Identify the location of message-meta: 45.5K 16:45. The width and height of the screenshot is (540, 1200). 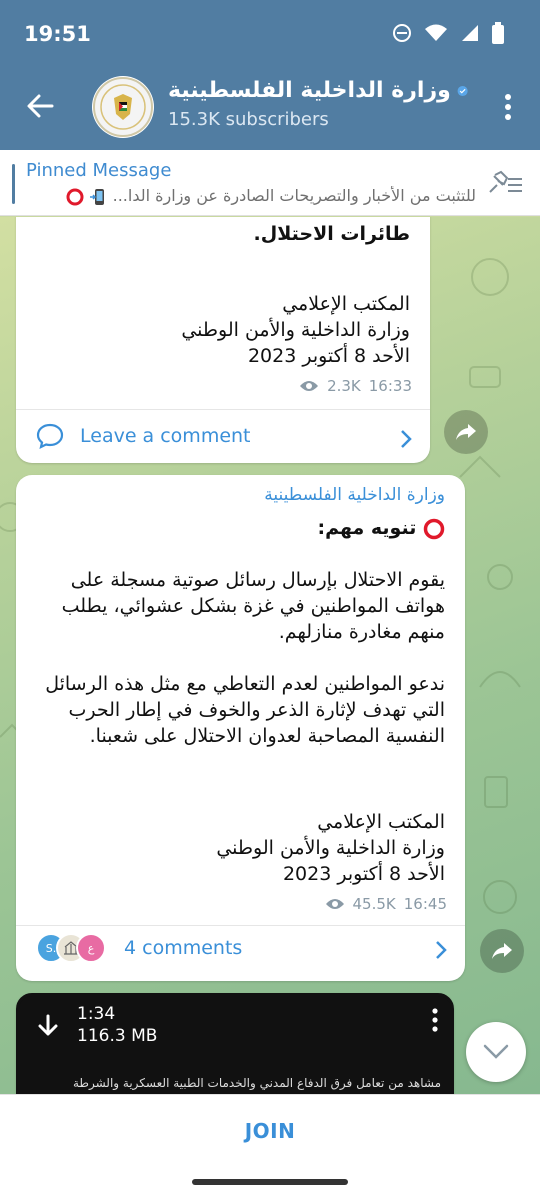
(386, 904).